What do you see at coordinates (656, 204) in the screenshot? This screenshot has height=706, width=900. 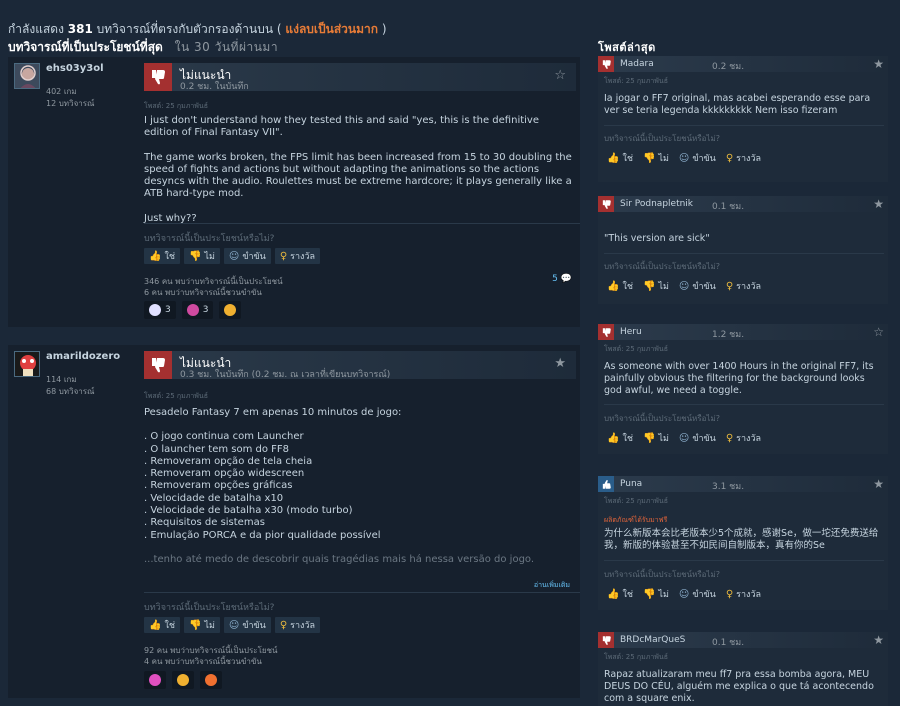 I see `post-author: Sir Podnapletnik` at bounding box center [656, 204].